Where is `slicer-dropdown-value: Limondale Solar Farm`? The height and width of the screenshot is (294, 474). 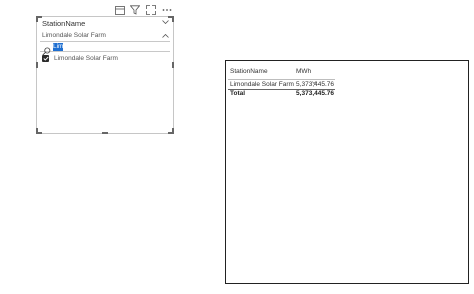
slicer-dropdown-value: Limondale Solar Farm is located at coordinates (74, 35).